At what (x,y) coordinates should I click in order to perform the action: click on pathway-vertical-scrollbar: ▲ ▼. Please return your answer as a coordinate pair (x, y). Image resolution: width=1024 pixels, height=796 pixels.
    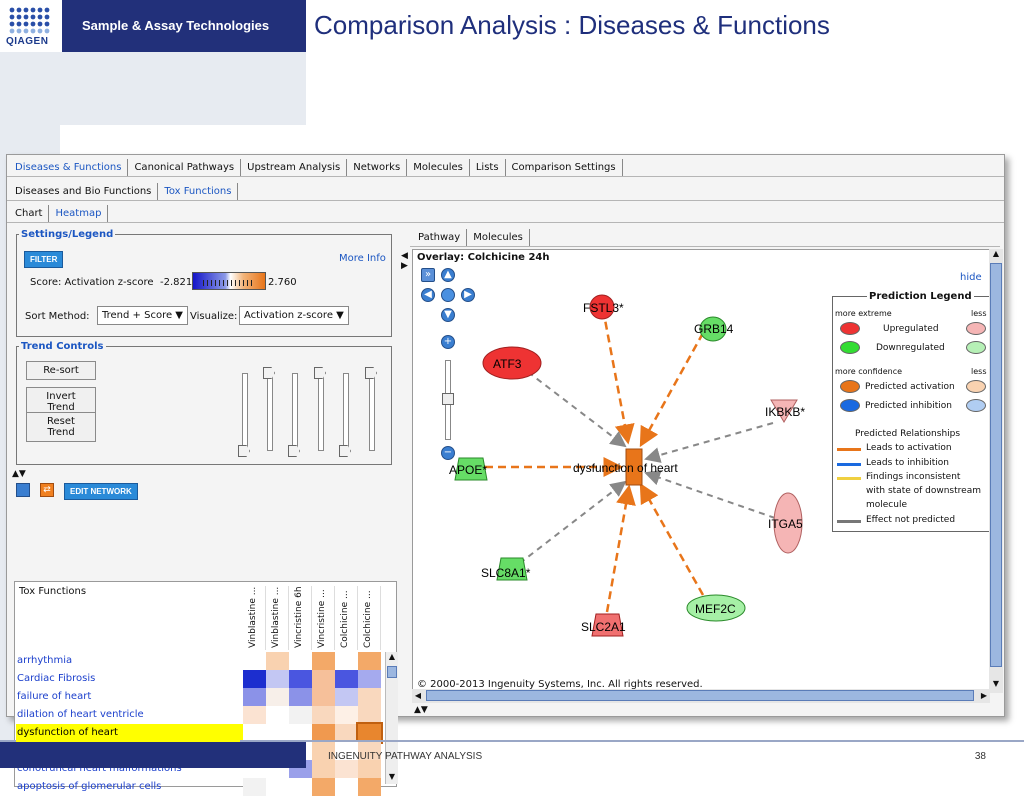
    Looking at the image, I should click on (996, 471).